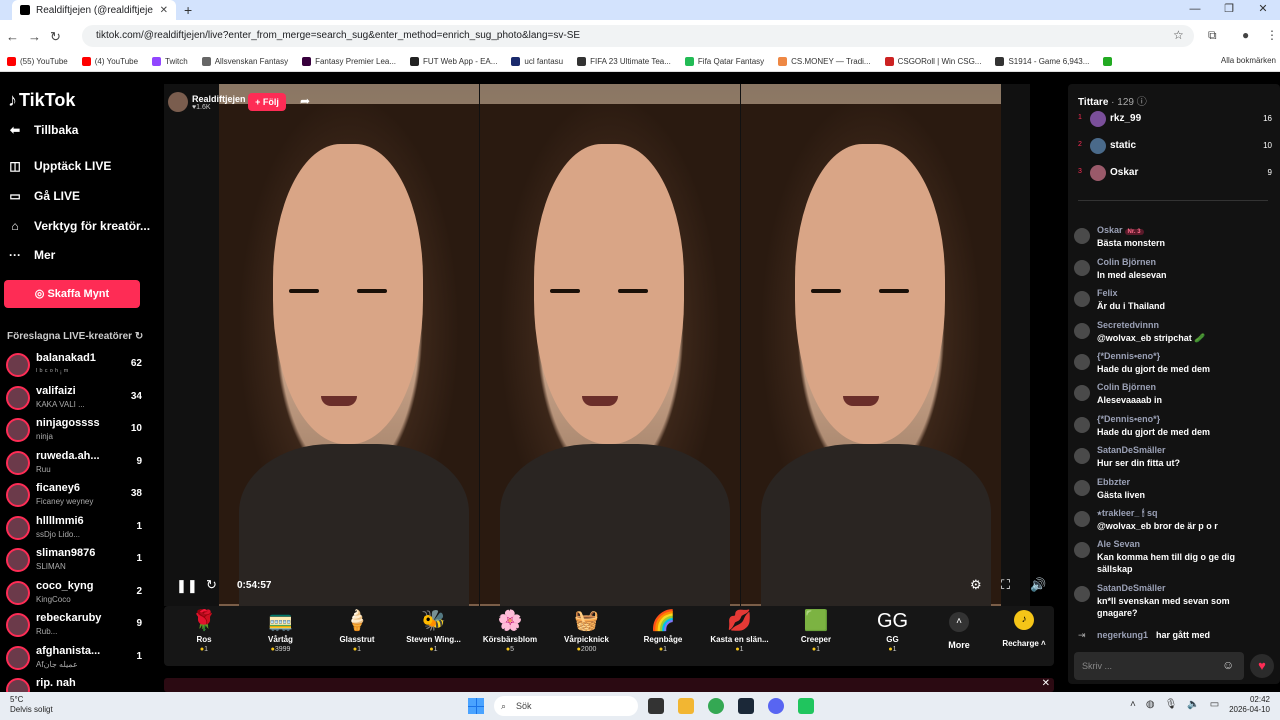 The image size is (1280, 720). Describe the element at coordinates (1046, 683) in the screenshot. I see `close-icon: ✕` at that location.